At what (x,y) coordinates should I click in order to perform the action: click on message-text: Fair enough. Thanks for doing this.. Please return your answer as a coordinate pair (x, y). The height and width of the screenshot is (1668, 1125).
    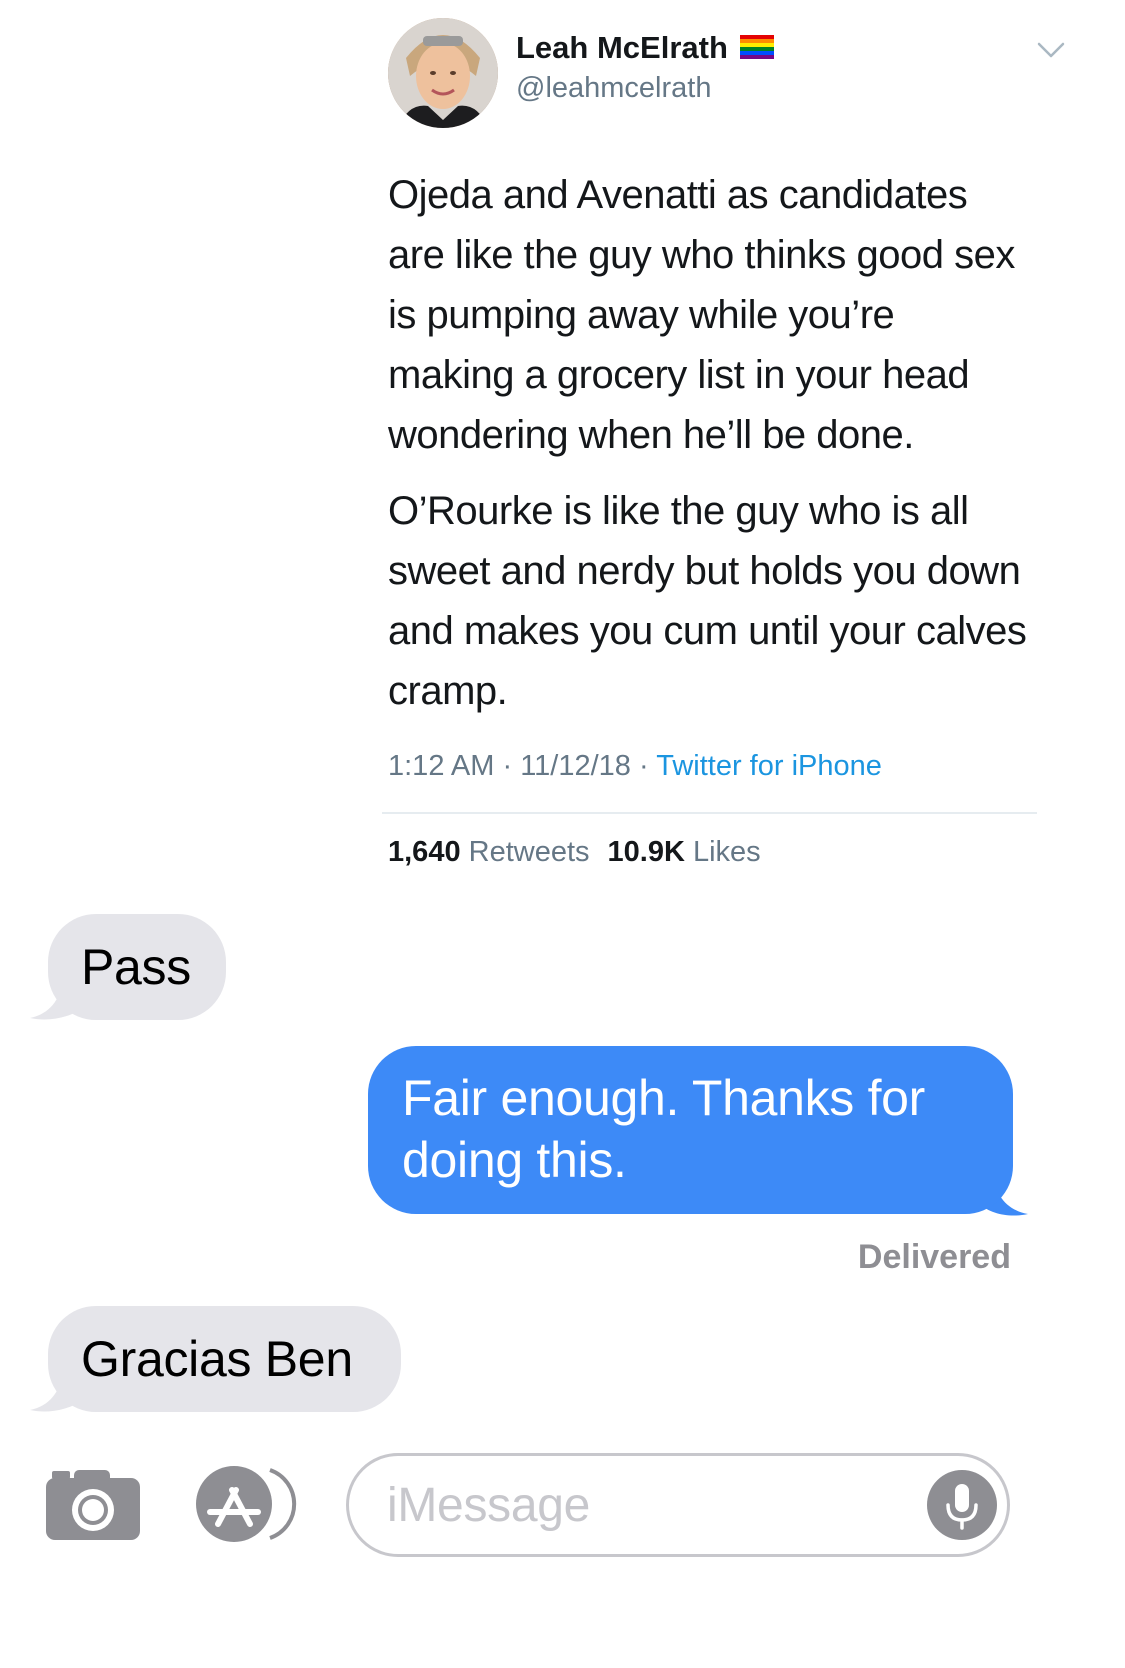
    Looking at the image, I should click on (664, 1129).